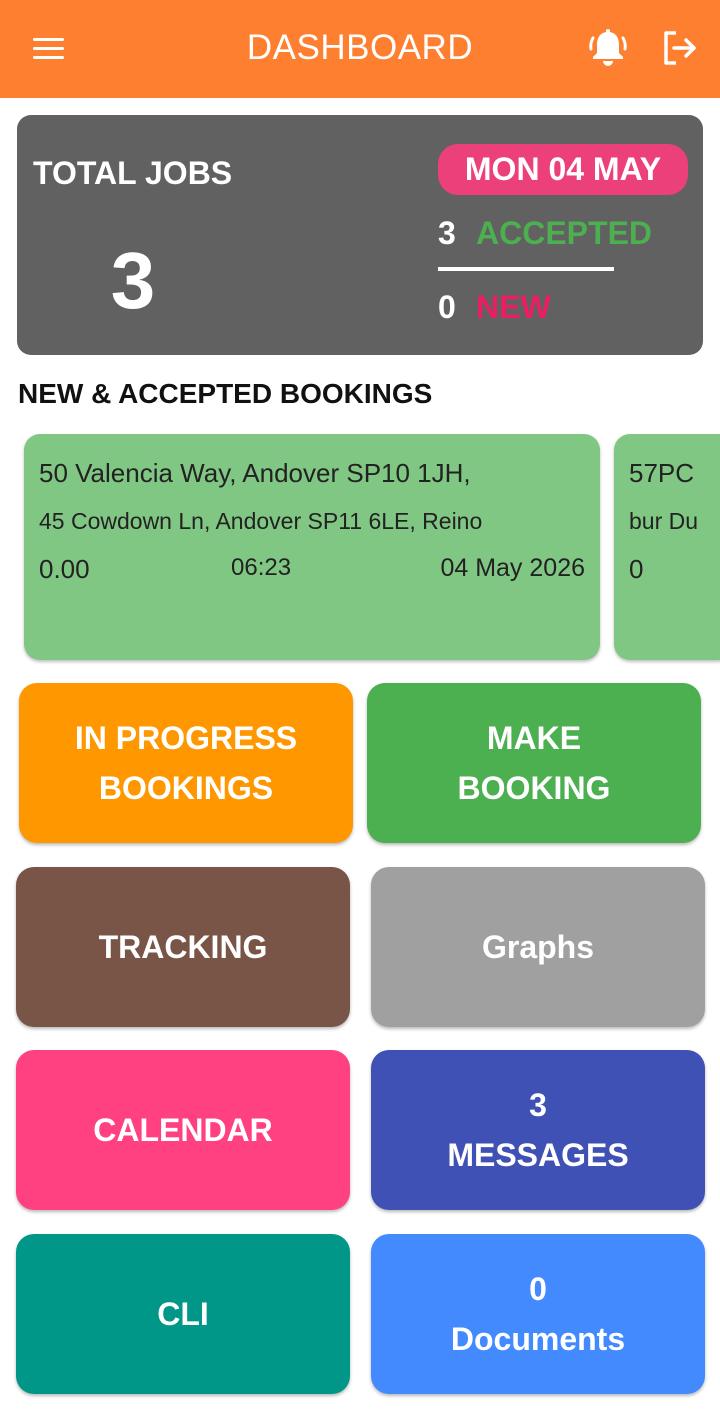  Describe the element at coordinates (360, 49) in the screenshot. I see `app-bar: DASHBOARD` at that location.